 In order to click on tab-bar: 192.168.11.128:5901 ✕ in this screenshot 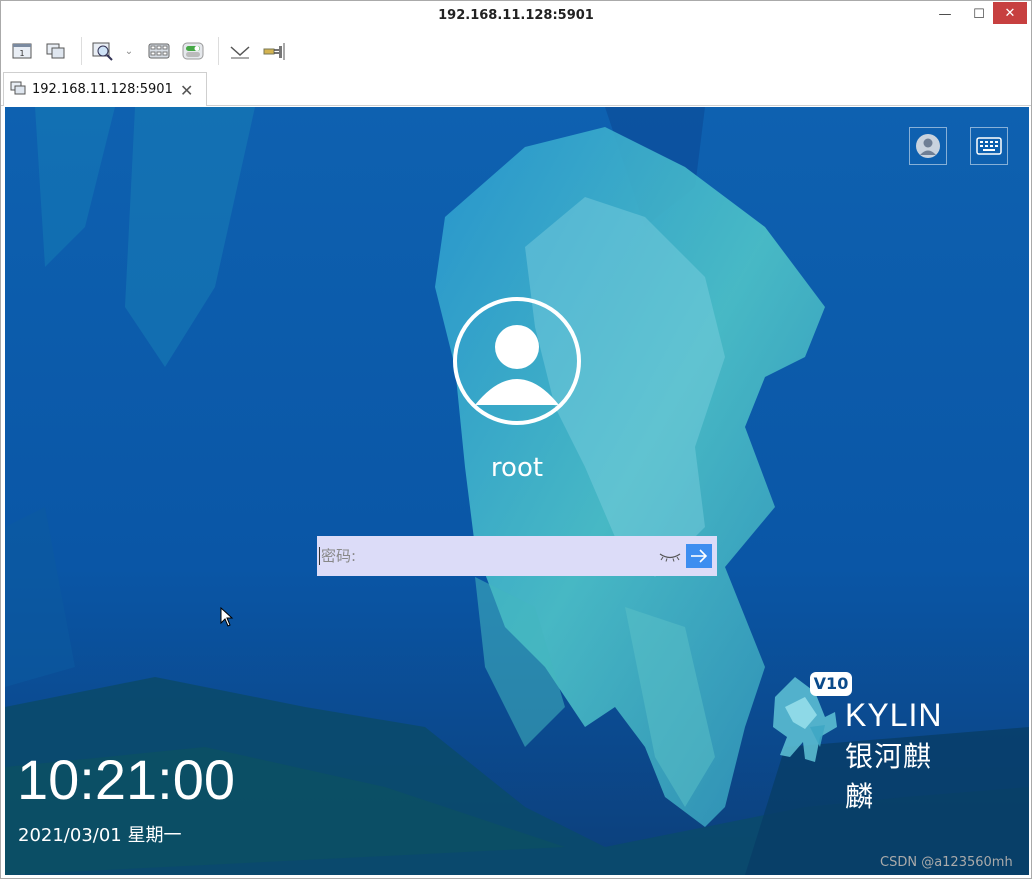, I will do `click(516, 88)`.